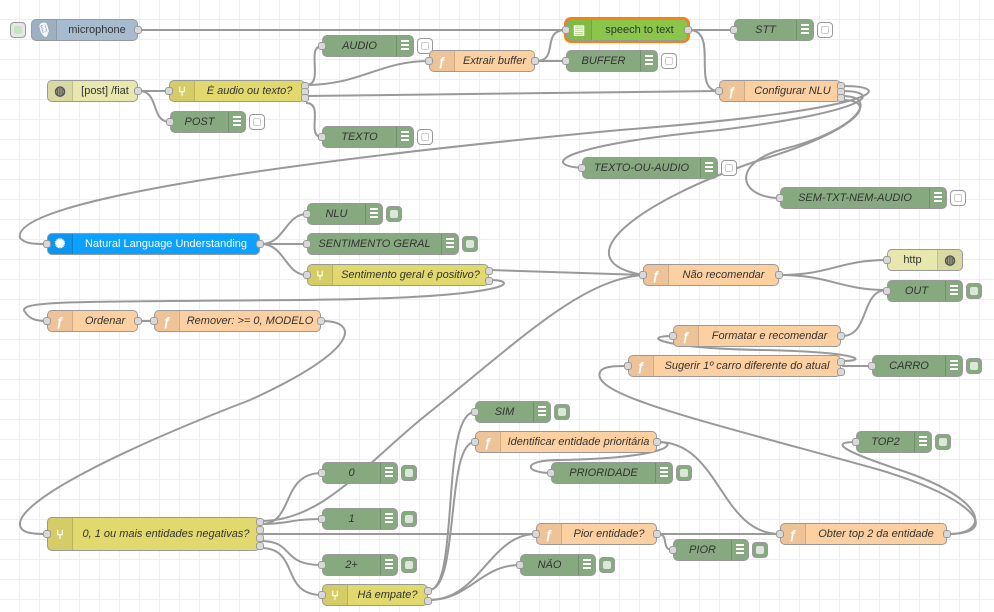  I want to click on switch-node-audio-ou-texto: ⑂ É audio ou texto?, so click(237, 91).